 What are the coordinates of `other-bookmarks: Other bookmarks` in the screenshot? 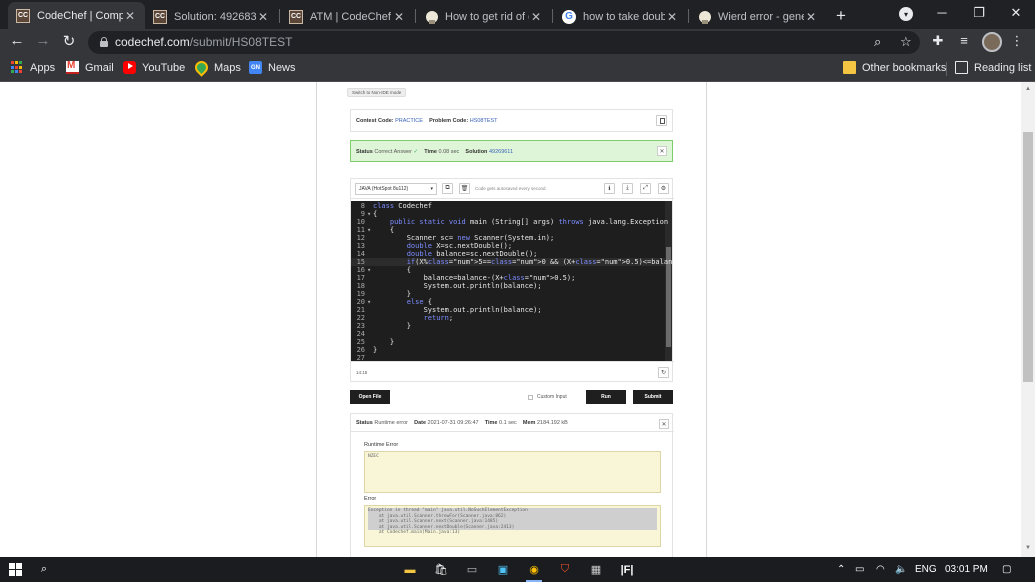 It's located at (894, 67).